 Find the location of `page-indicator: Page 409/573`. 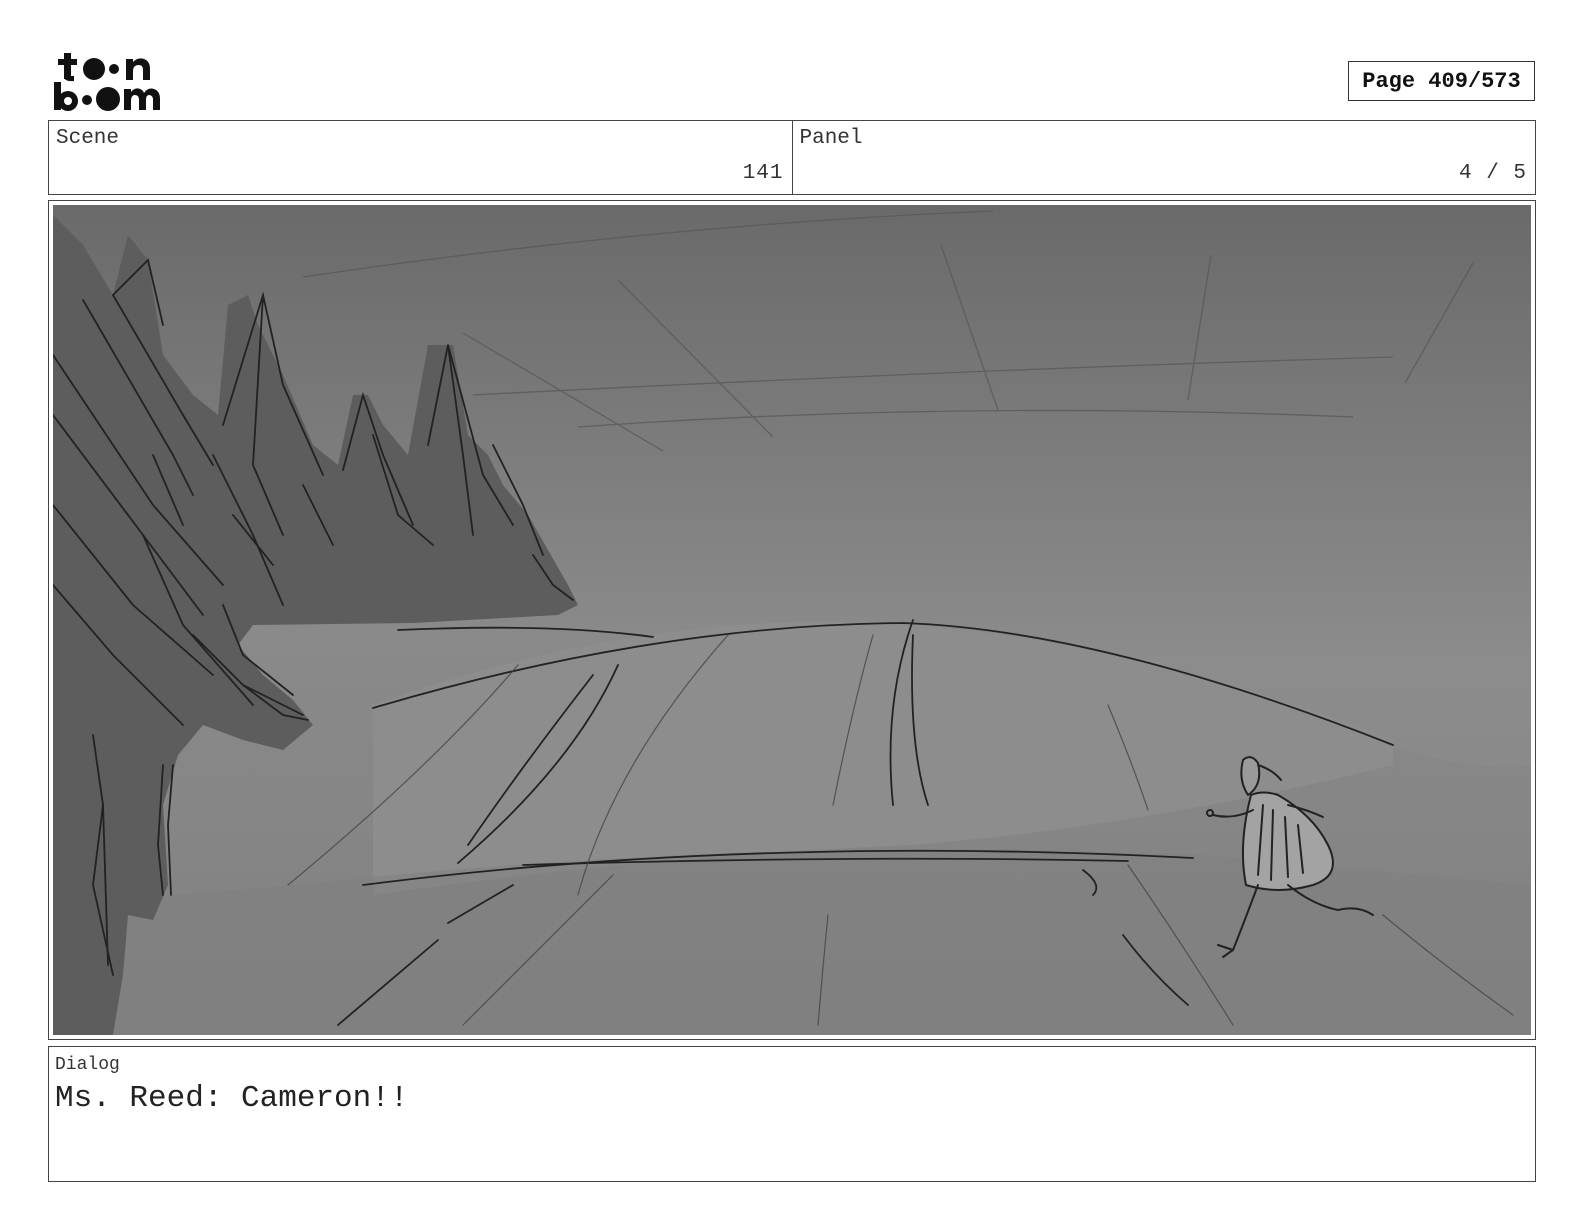

page-indicator: Page 409/573 is located at coordinates (1441, 81).